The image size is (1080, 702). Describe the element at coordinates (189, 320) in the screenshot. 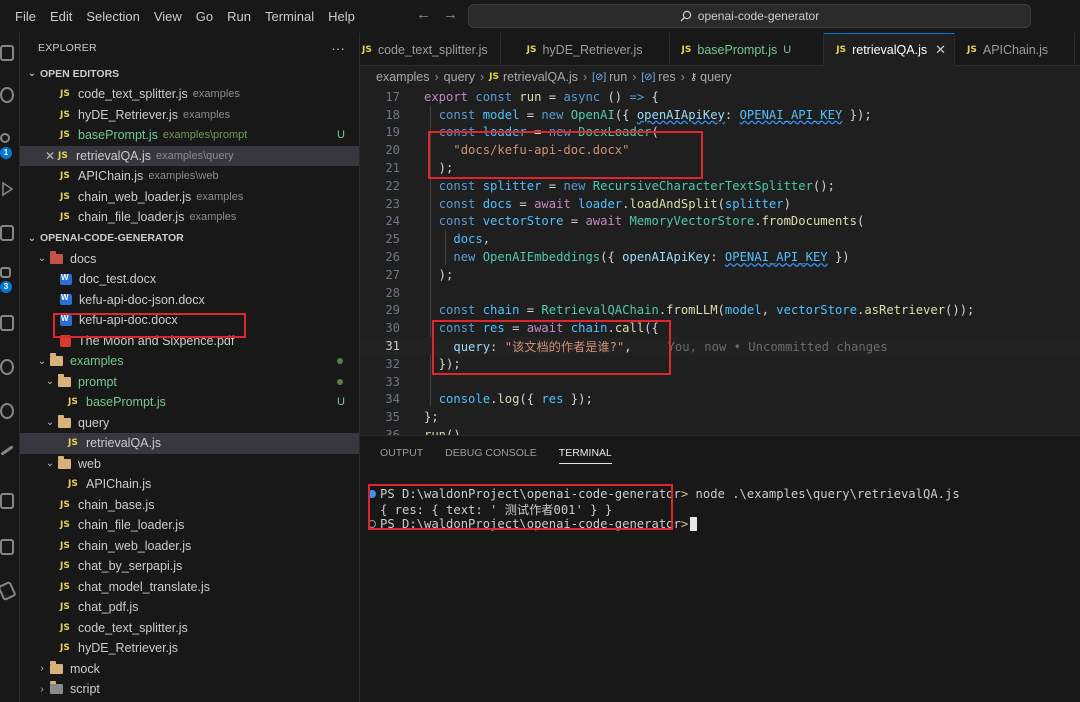

I see `tree-file: kefu-api-doc.docx` at that location.